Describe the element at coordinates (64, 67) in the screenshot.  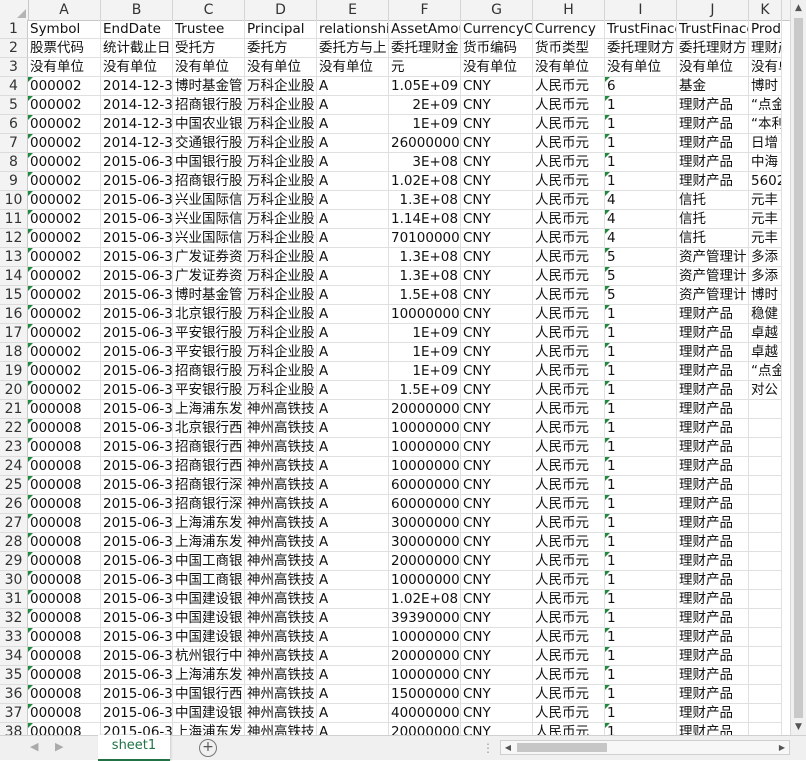
I see `cell-A3: 没有单位` at that location.